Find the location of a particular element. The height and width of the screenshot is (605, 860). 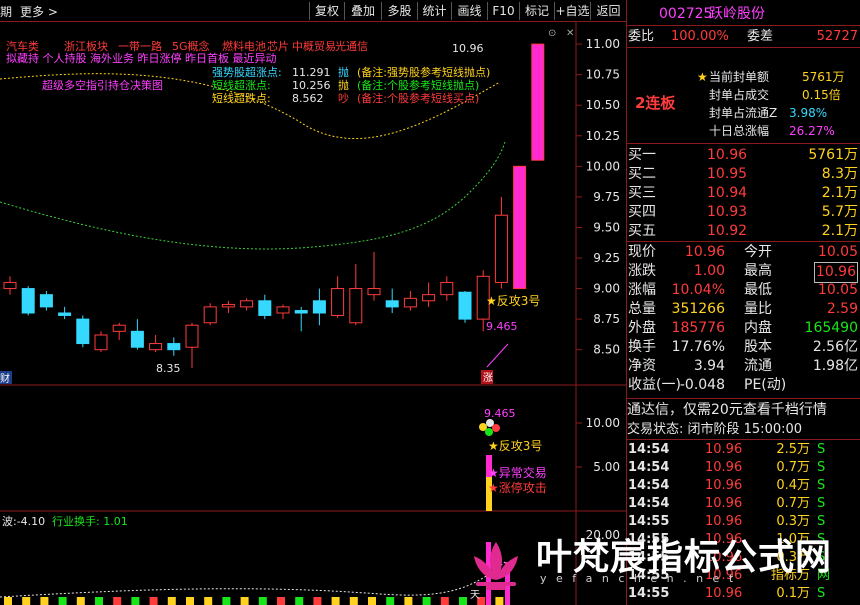

toolbar-button: +自选 is located at coordinates (572, 11).